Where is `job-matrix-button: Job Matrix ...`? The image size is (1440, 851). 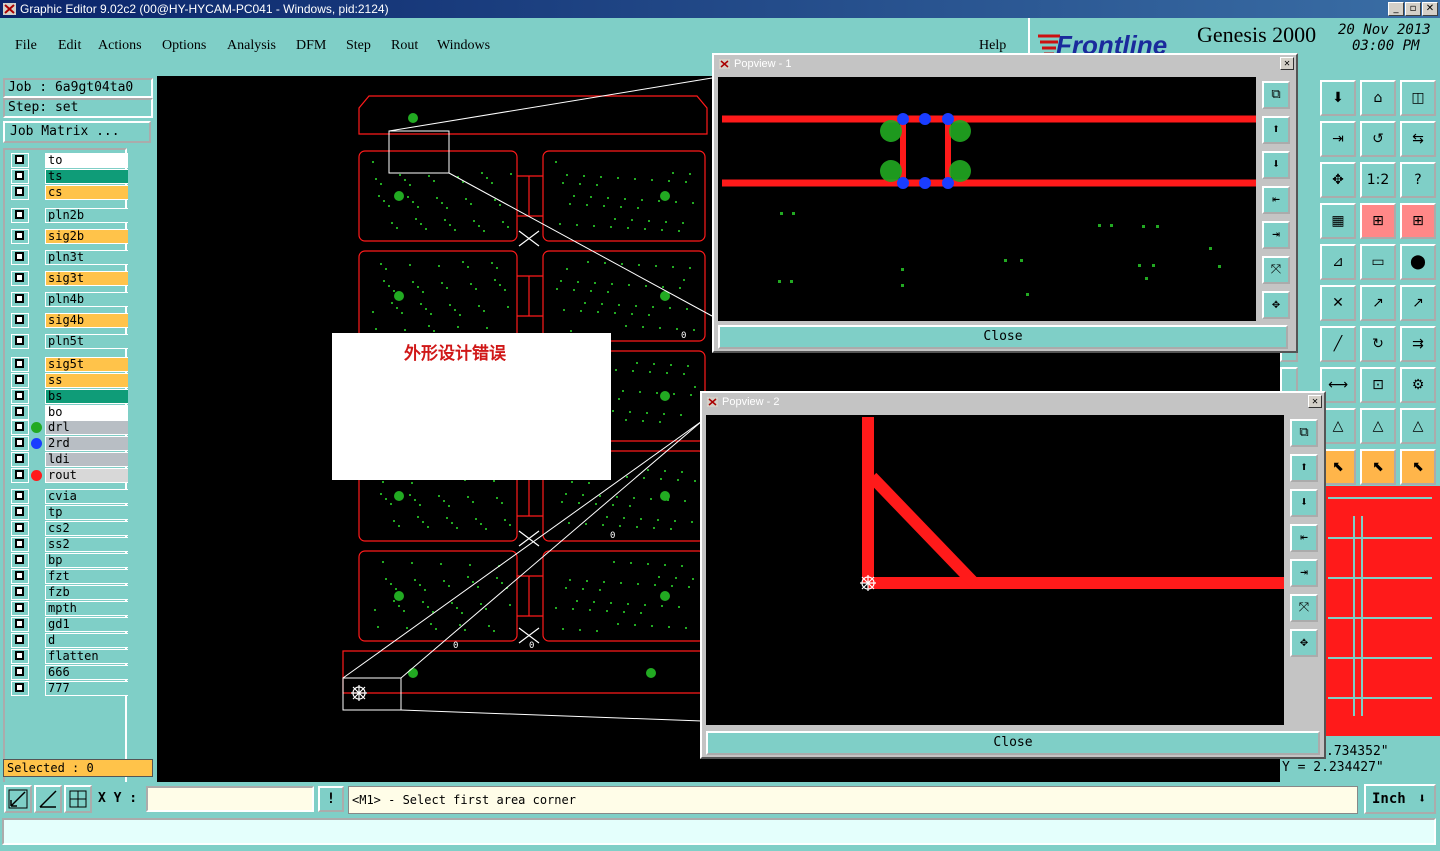
job-matrix-button: Job Matrix ... is located at coordinates (77, 132).